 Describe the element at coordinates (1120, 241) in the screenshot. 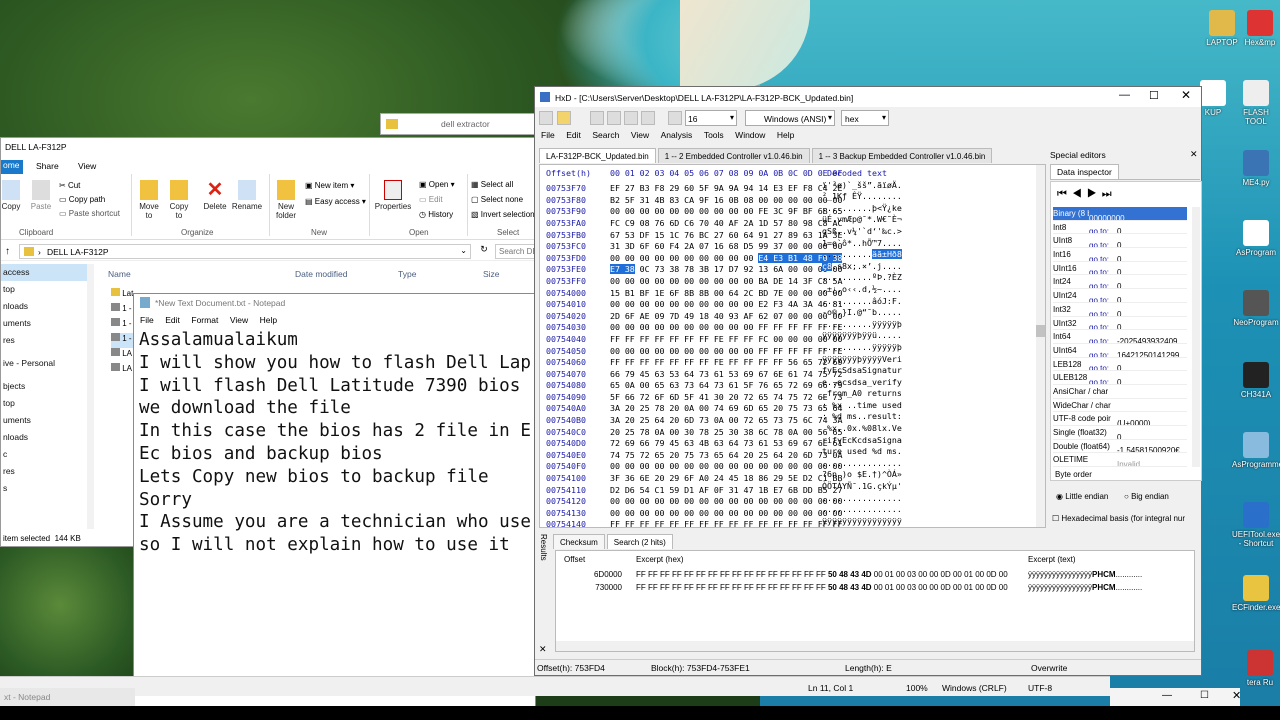

I see `inspector-row: UInt8 go to: 0` at that location.